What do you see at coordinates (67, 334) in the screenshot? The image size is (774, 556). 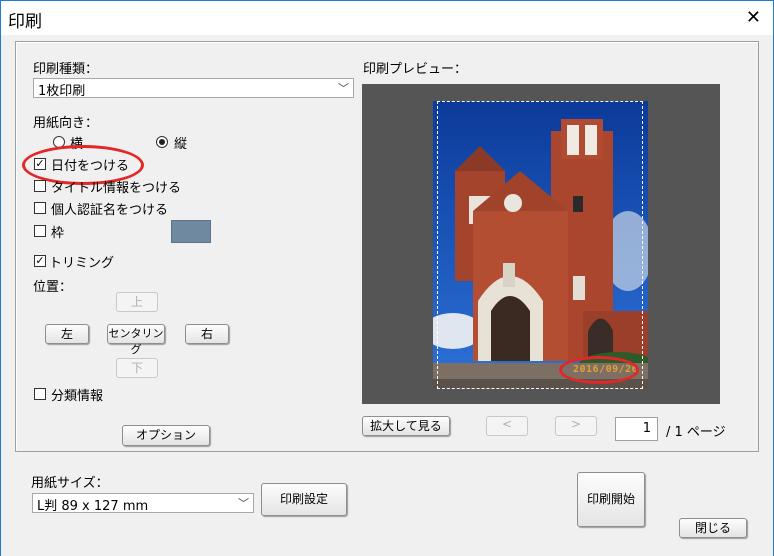 I see `position-left-button: 左` at bounding box center [67, 334].